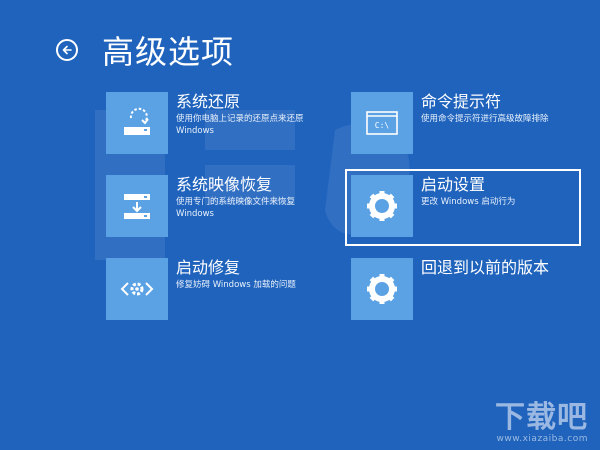  Describe the element at coordinates (450, 289) in the screenshot. I see `option-go-back-previous-version: 回退到以前的版本` at that location.